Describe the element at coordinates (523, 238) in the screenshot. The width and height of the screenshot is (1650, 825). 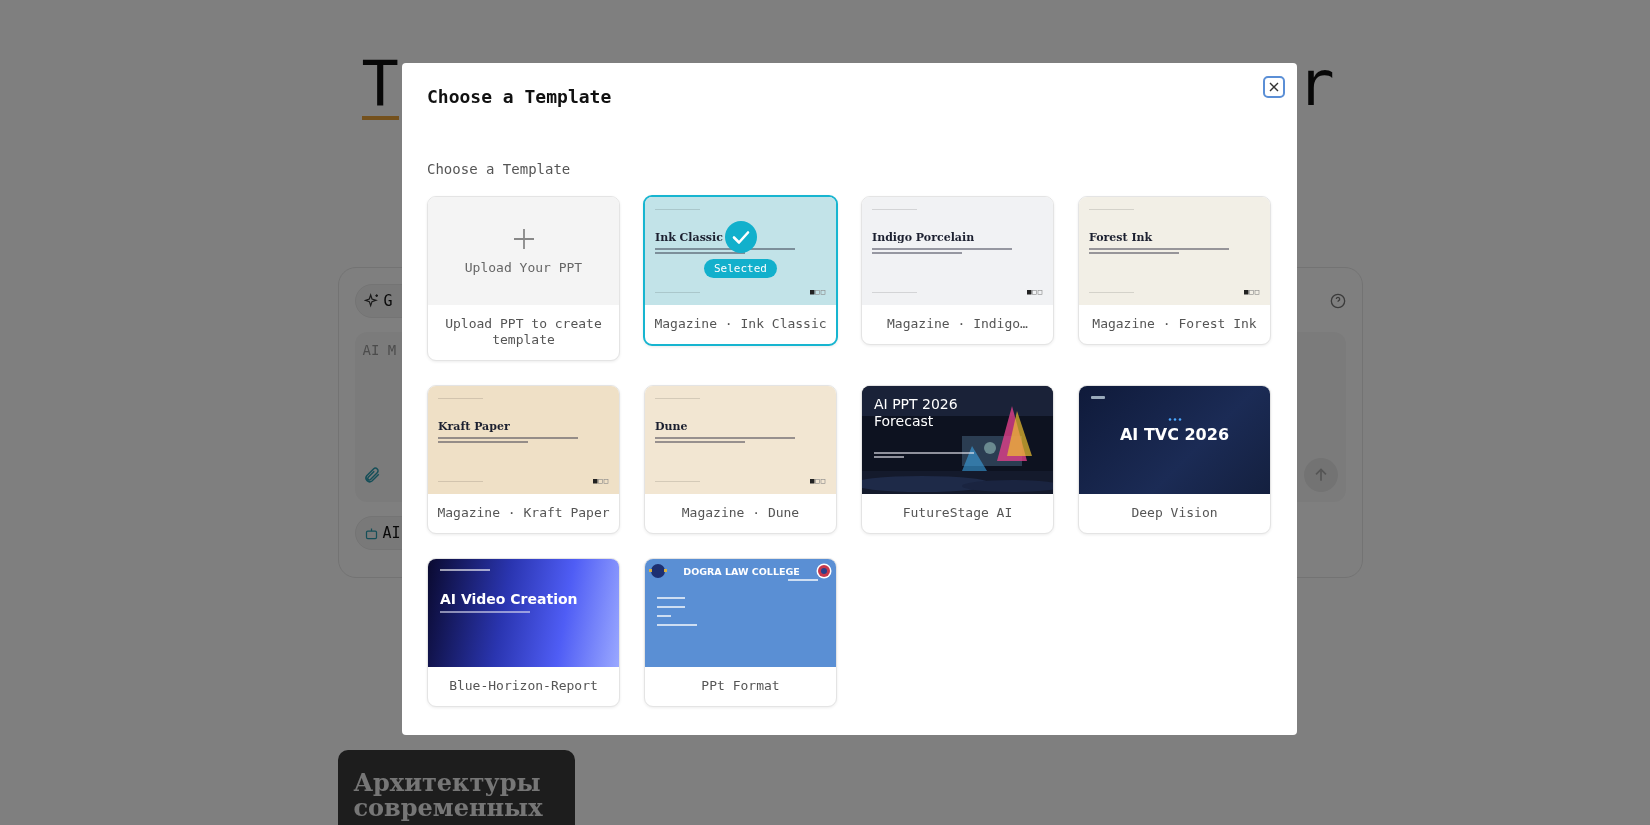
I see `plus-icon` at that location.